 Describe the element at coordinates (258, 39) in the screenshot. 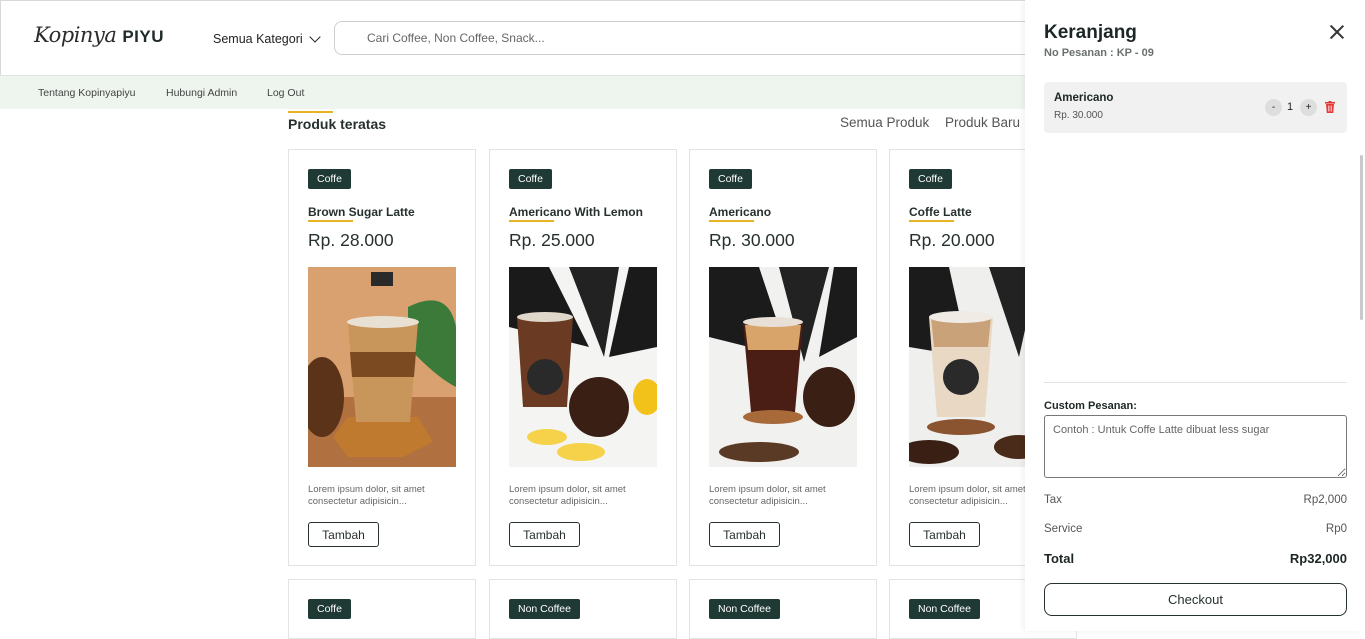

I see `category-dropdown-label: Semua Kategori` at that location.